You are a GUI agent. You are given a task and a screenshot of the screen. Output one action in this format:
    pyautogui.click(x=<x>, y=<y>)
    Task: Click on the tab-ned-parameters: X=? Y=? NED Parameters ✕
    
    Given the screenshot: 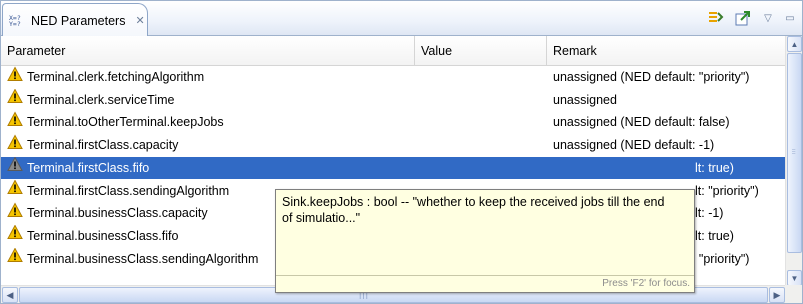 What is the action you would take?
    pyautogui.click(x=75, y=20)
    